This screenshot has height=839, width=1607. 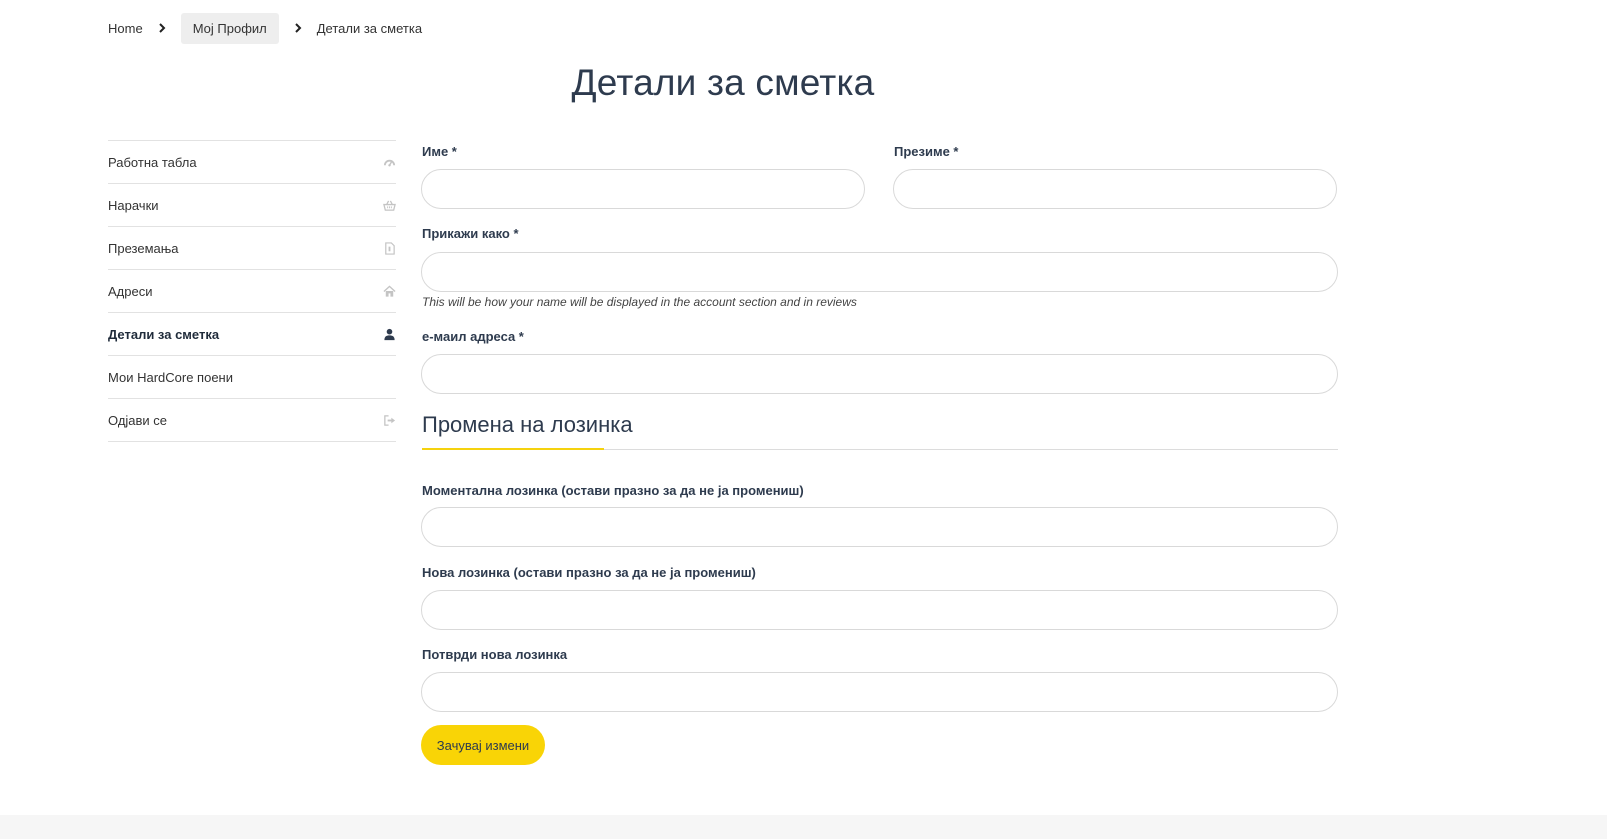 What do you see at coordinates (803, 827) in the screenshot?
I see `footer-strip` at bounding box center [803, 827].